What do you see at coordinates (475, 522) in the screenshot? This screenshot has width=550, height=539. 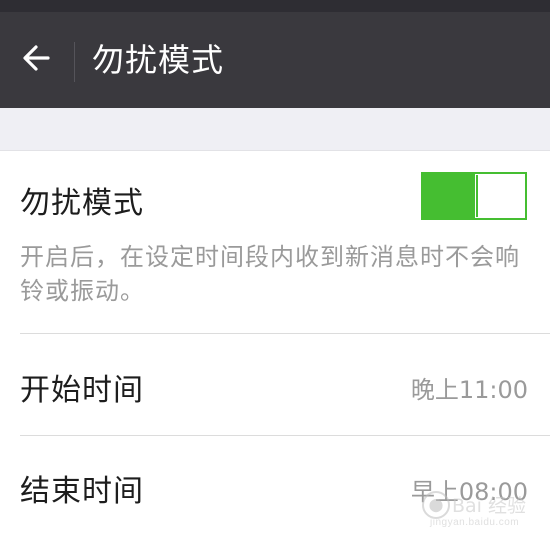 I see `watermark-url: jingyan.baidu.com` at bounding box center [475, 522].